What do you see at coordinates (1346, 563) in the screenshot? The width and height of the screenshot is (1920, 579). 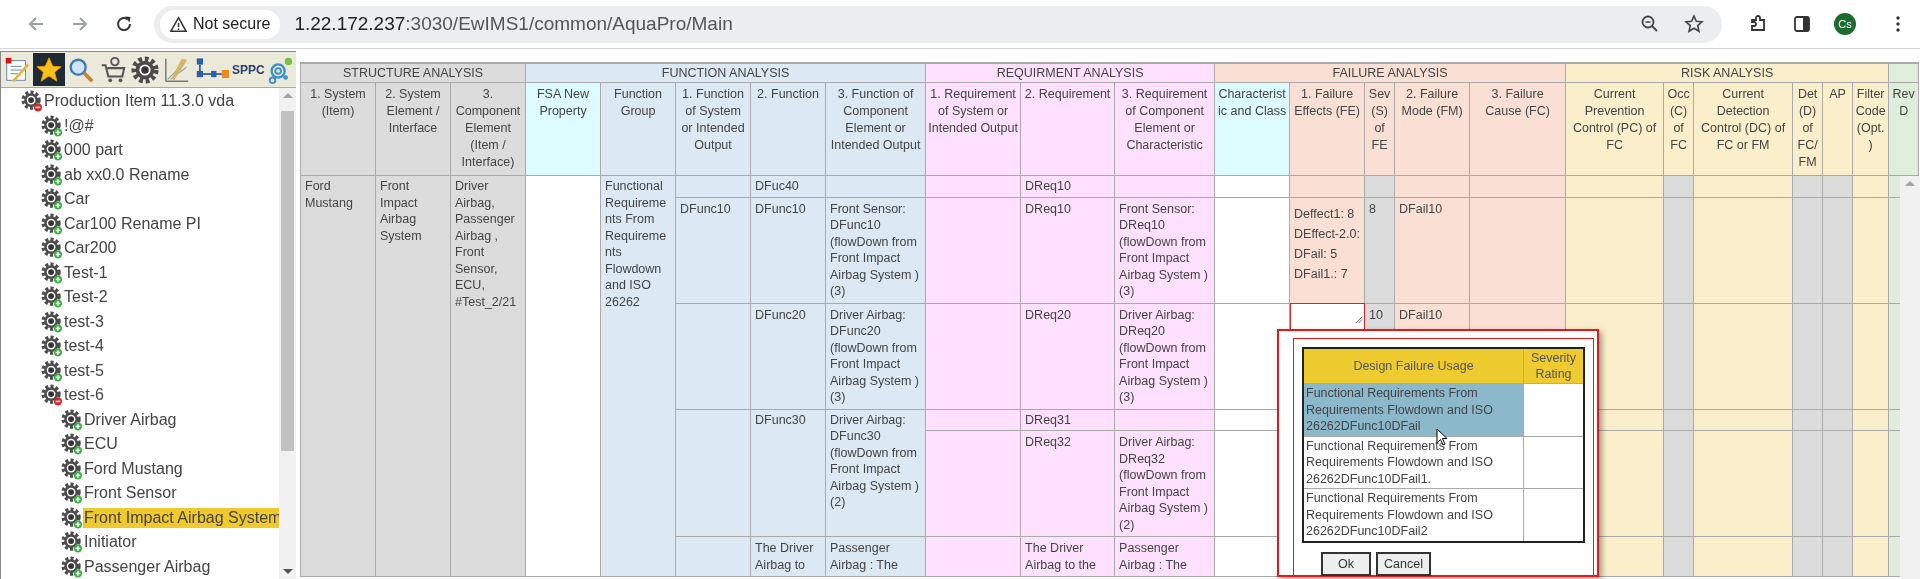 I see `dialog-button: Ok` at bounding box center [1346, 563].